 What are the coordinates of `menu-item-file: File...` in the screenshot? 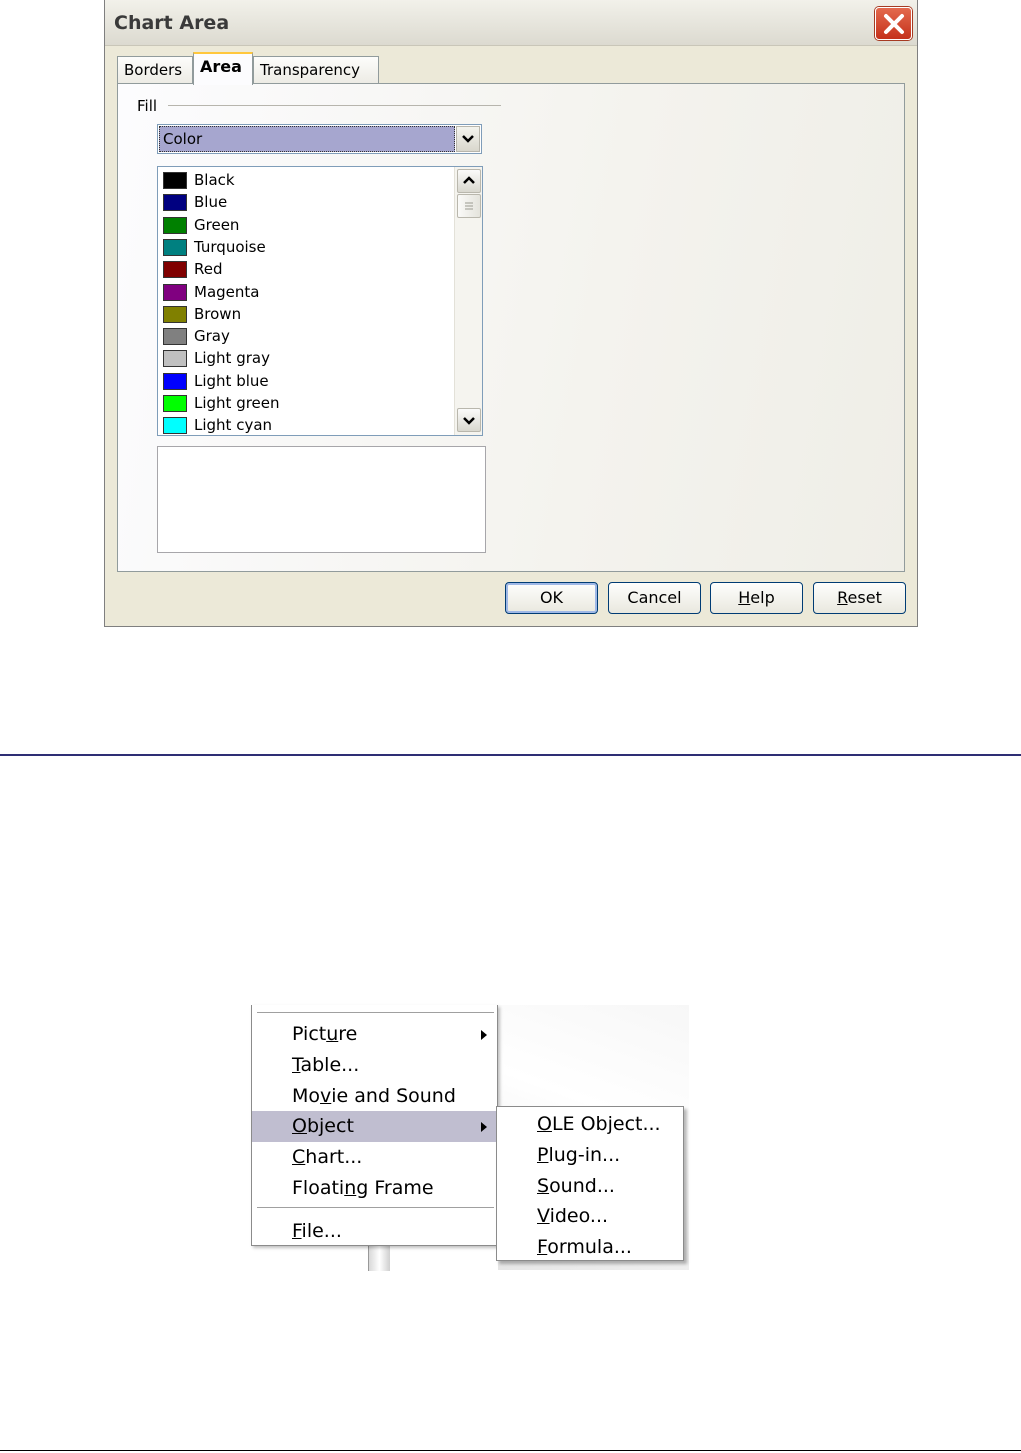 It's located at (374, 1231).